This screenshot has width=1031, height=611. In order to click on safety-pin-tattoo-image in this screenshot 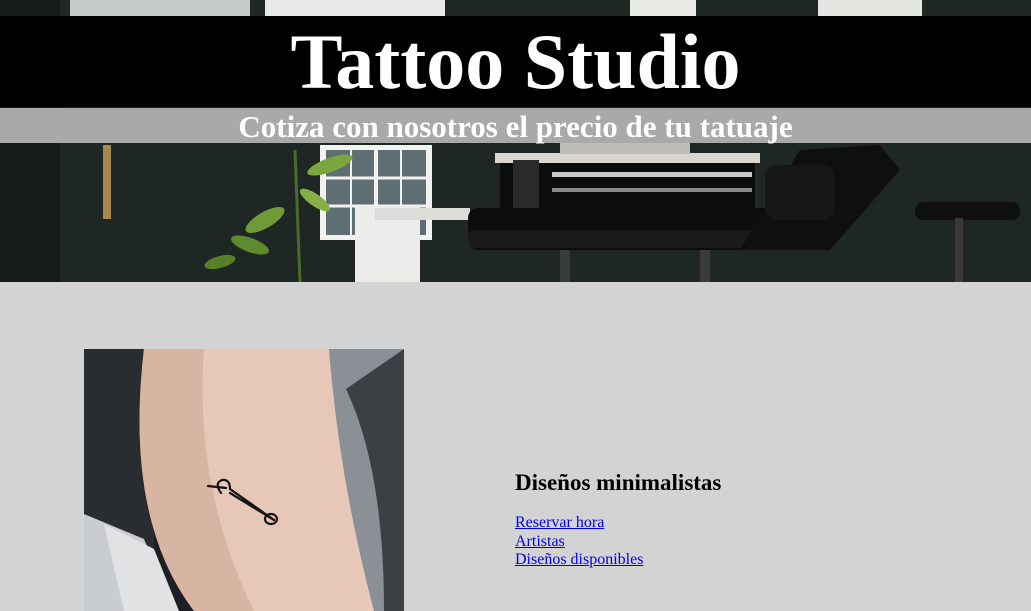, I will do `click(244, 480)`.